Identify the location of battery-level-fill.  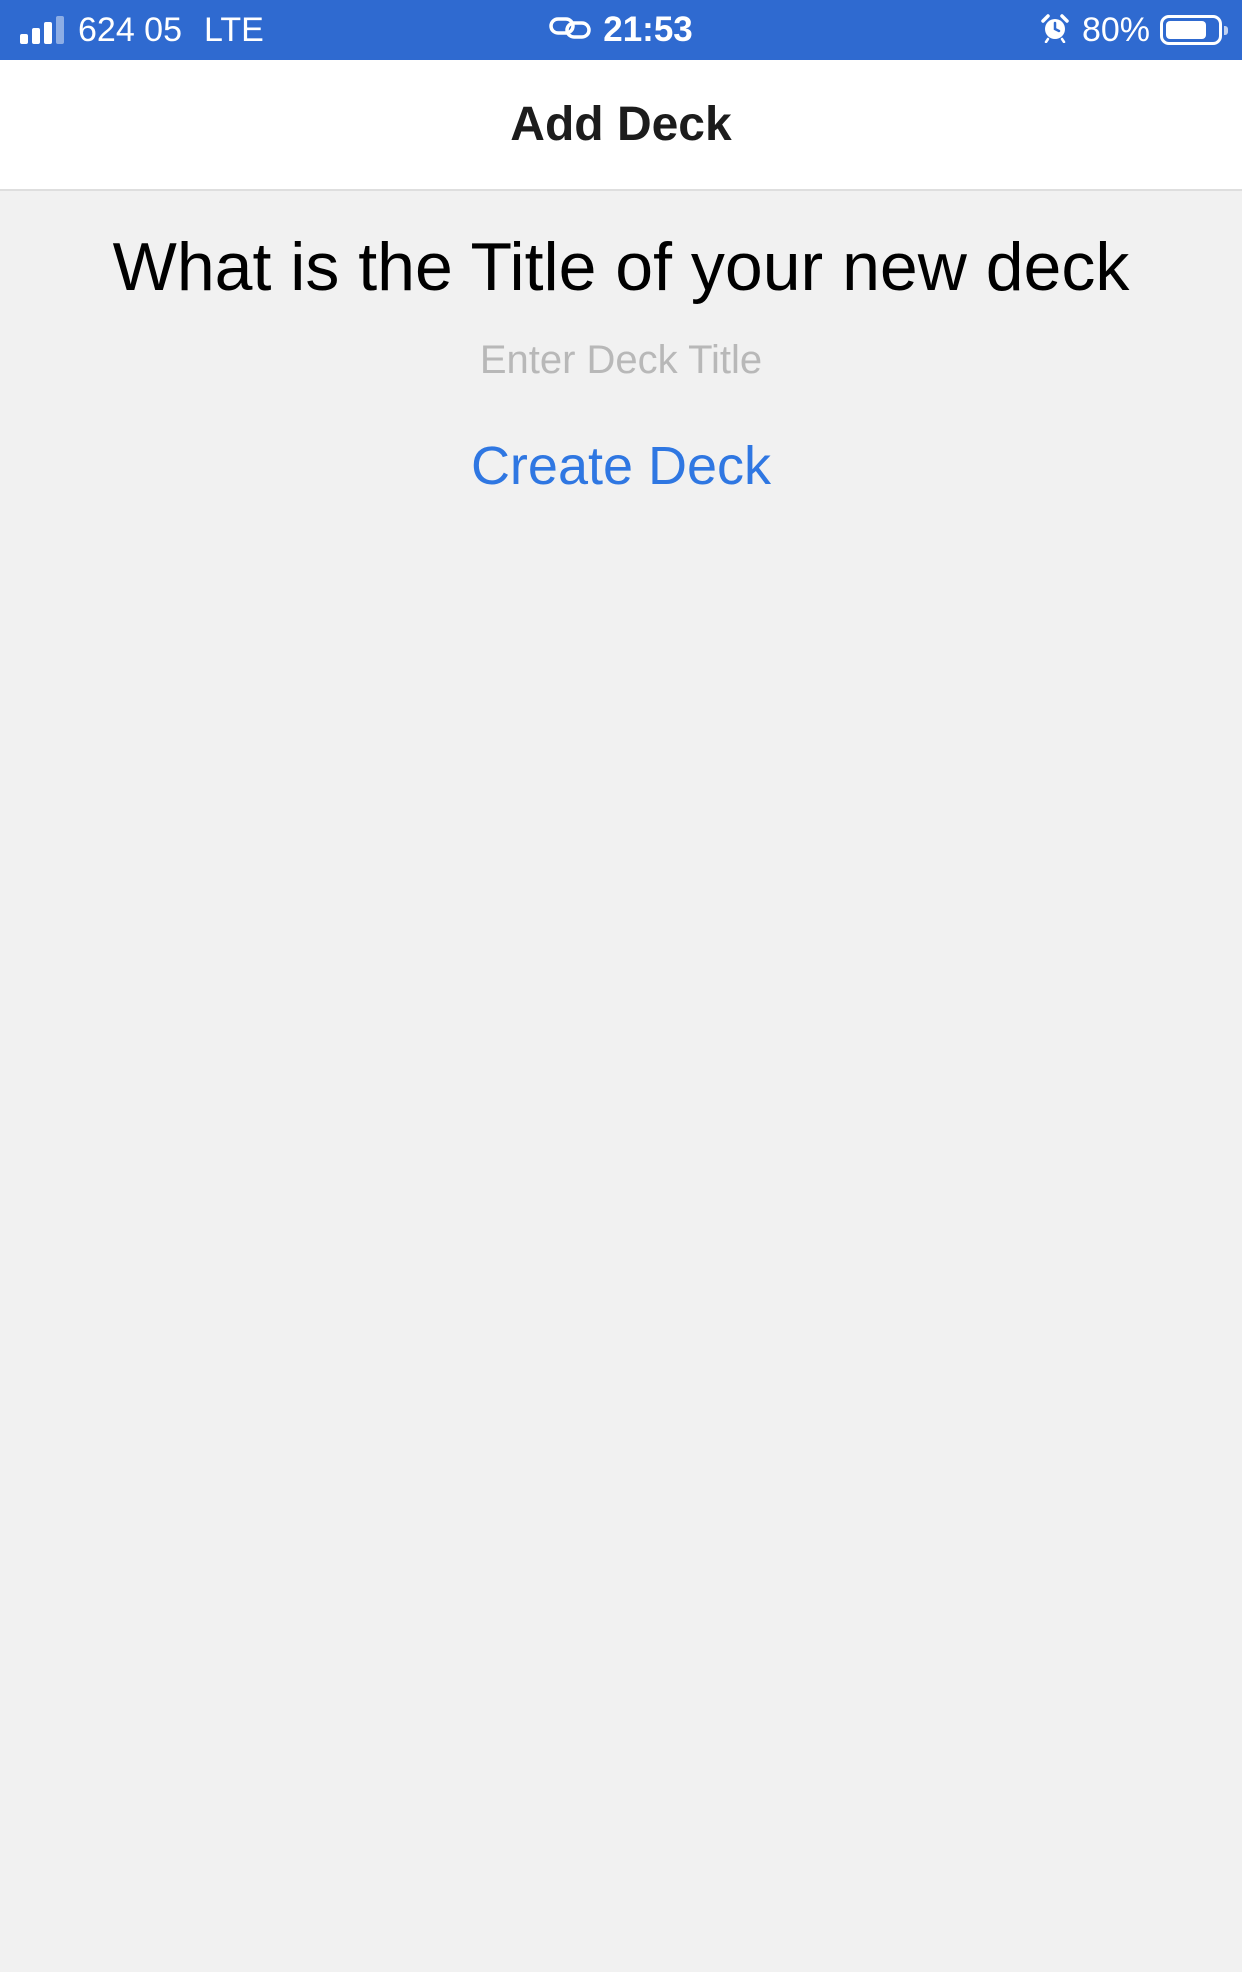
(1186, 30).